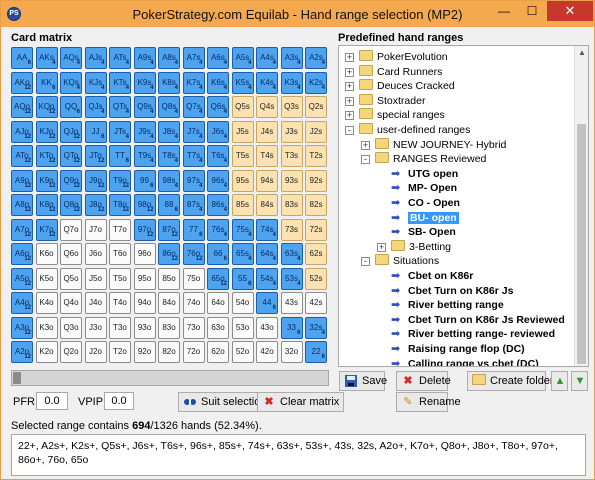  Describe the element at coordinates (291, 303) in the screenshot. I see `hand-cell-43s: 43s` at that location.